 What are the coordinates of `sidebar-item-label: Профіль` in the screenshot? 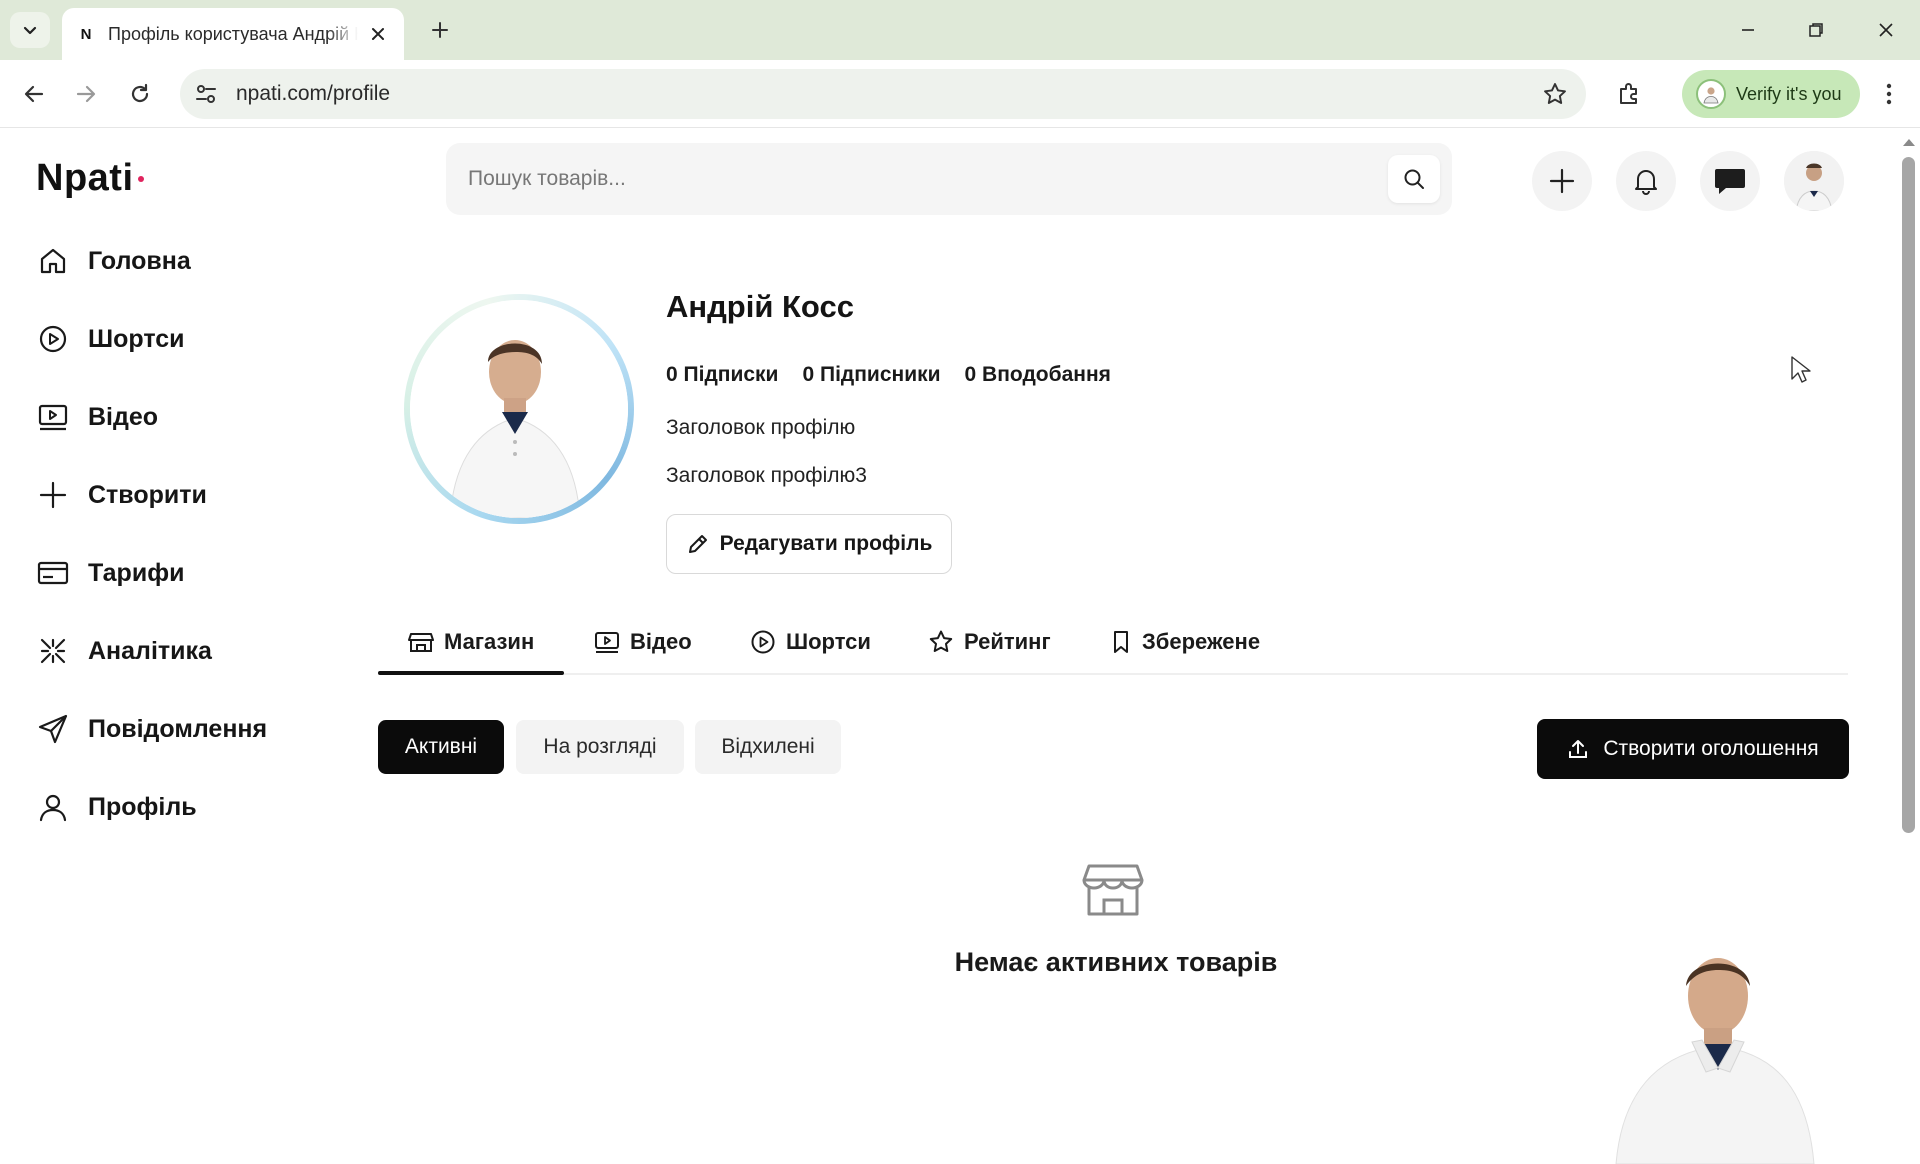 It's located at (142, 806).